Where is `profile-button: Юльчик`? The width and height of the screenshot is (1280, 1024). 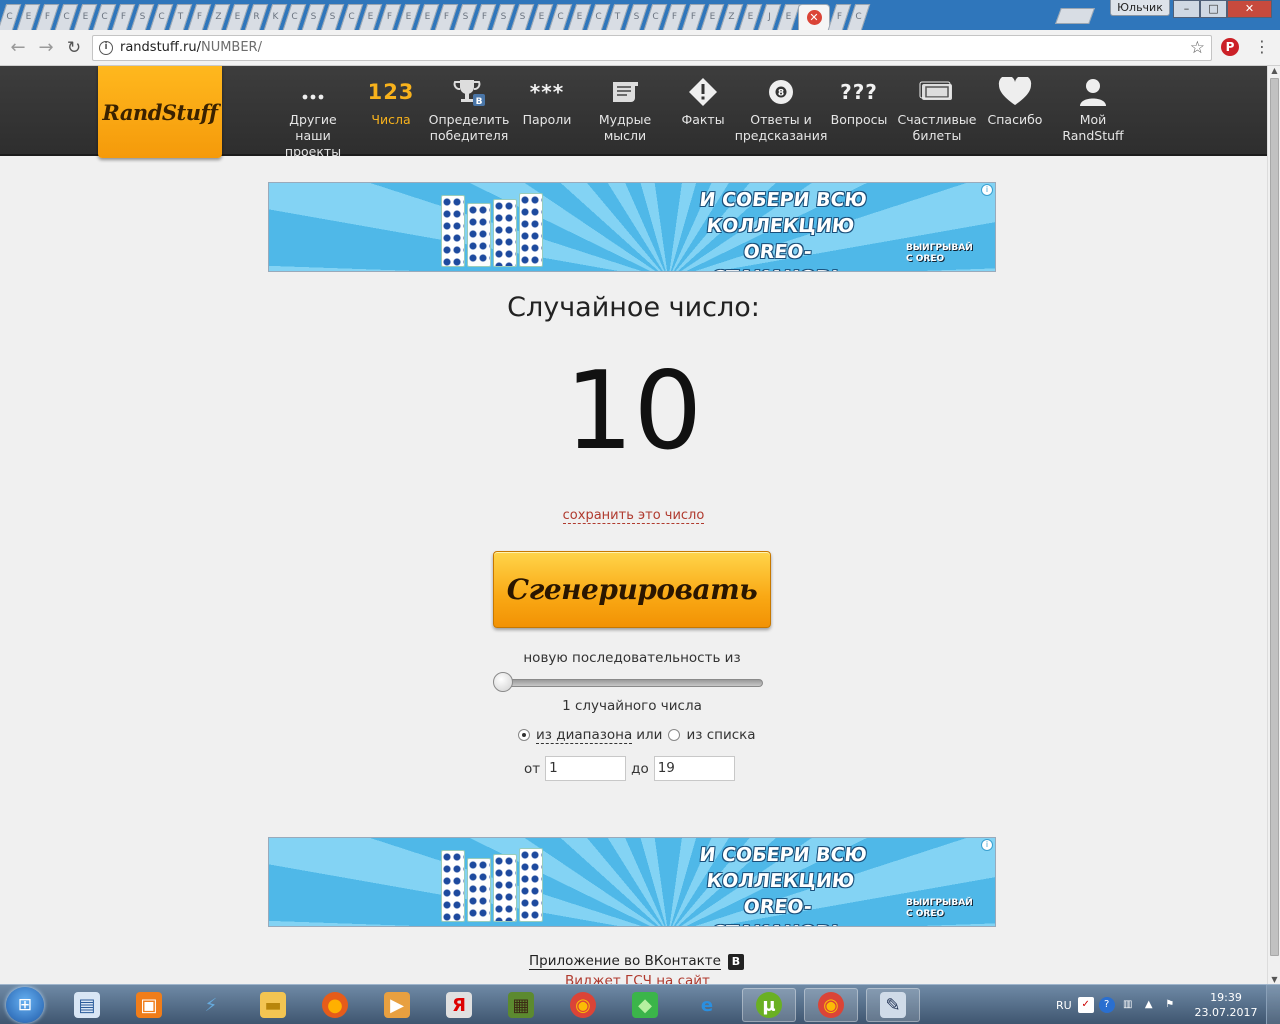 profile-button: Юльчик is located at coordinates (1140, 8).